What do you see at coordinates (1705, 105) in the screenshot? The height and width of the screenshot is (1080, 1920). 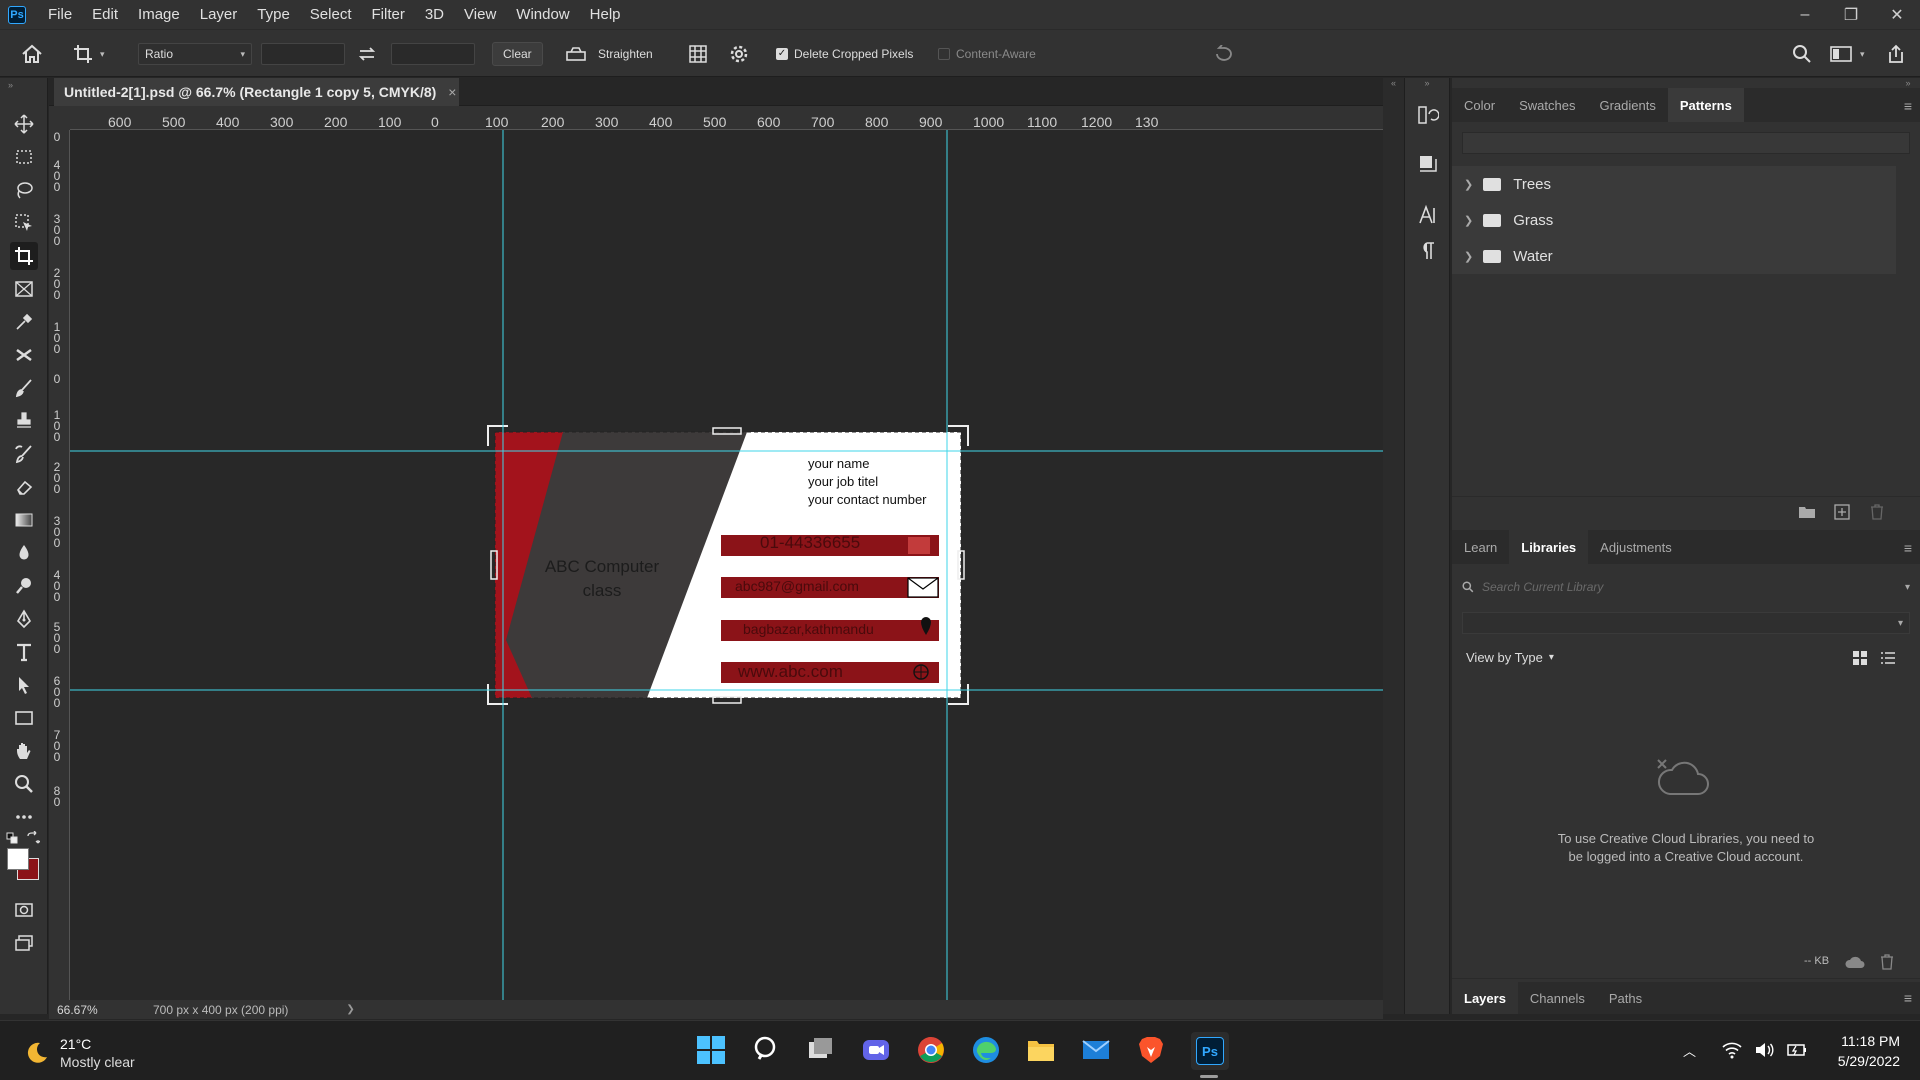 I see `tab-patterns: Patterns` at bounding box center [1705, 105].